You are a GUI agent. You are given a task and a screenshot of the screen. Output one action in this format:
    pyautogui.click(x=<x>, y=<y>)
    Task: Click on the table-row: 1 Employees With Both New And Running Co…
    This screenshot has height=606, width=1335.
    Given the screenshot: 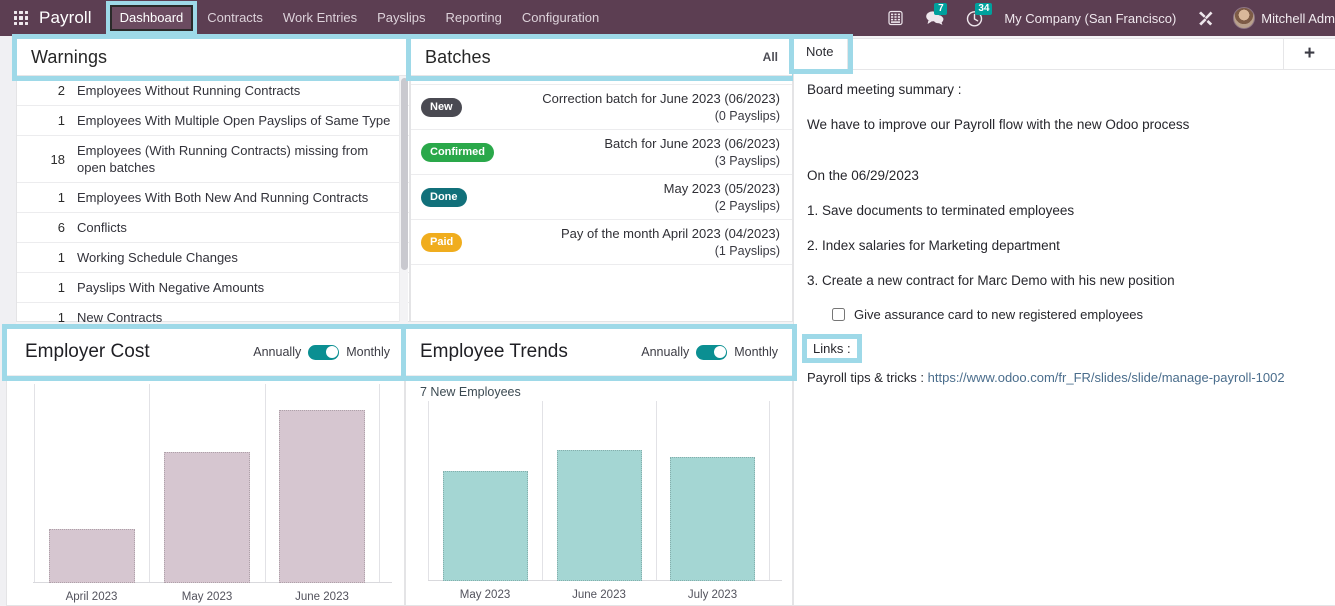 What is the action you would take?
    pyautogui.click(x=213, y=198)
    